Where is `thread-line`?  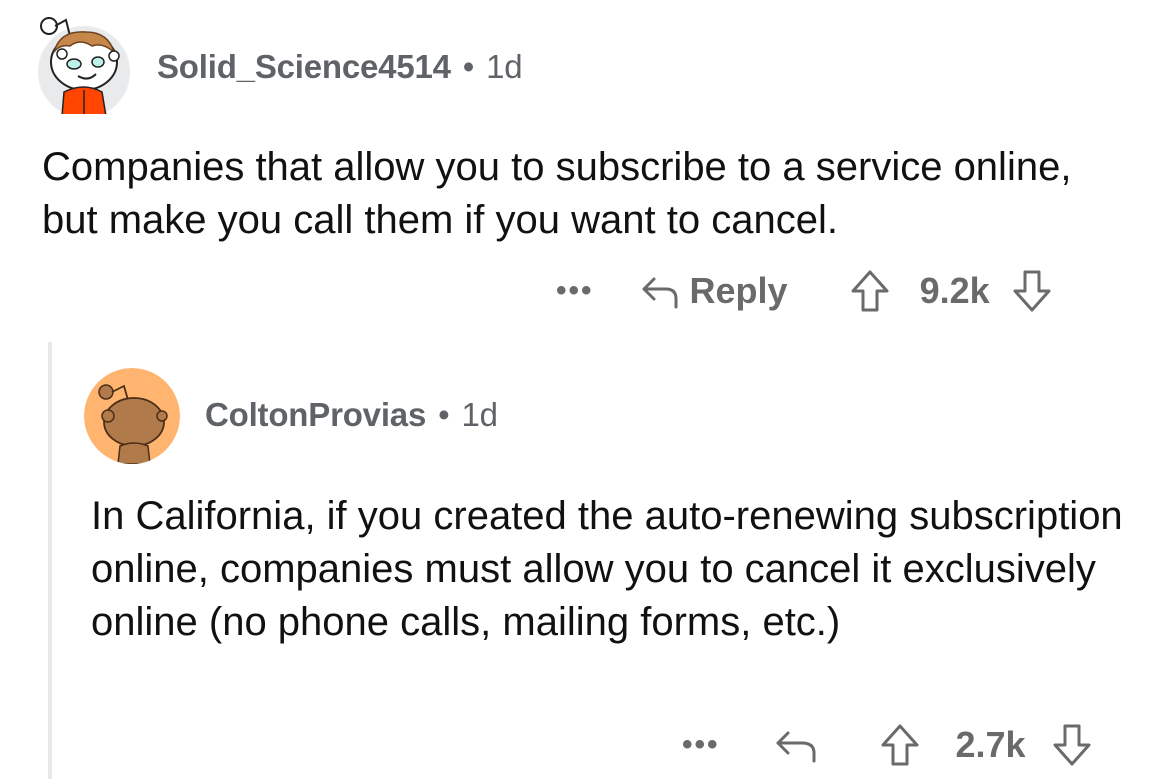 thread-line is located at coordinates (50, 560).